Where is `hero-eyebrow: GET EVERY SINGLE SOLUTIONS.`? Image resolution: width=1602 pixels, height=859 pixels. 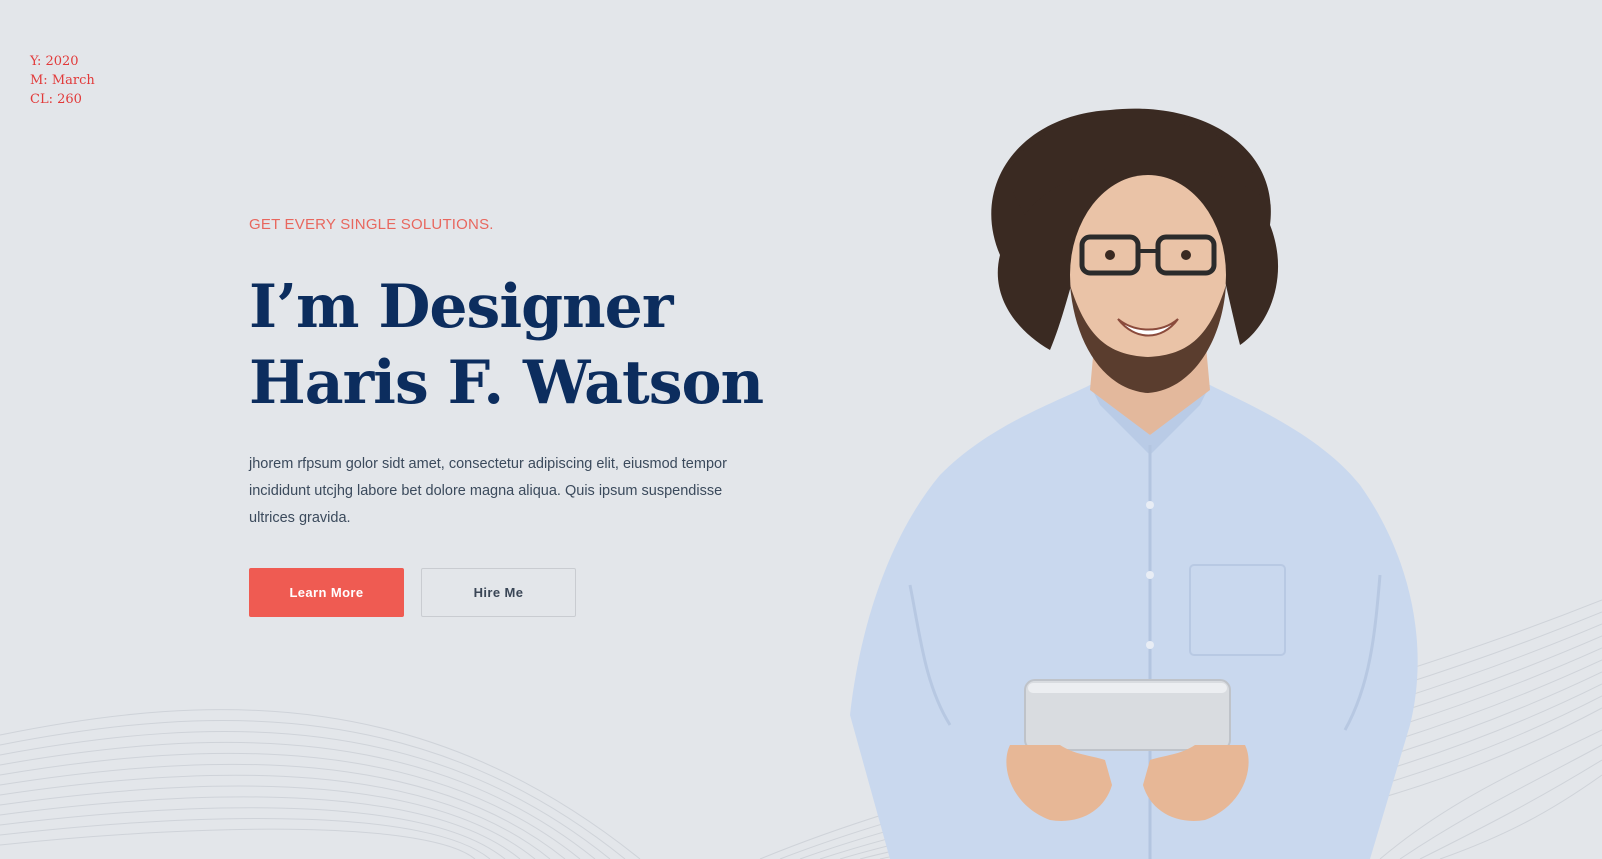 hero-eyebrow: GET EVERY SINGLE SOLUTIONS. is located at coordinates (371, 224).